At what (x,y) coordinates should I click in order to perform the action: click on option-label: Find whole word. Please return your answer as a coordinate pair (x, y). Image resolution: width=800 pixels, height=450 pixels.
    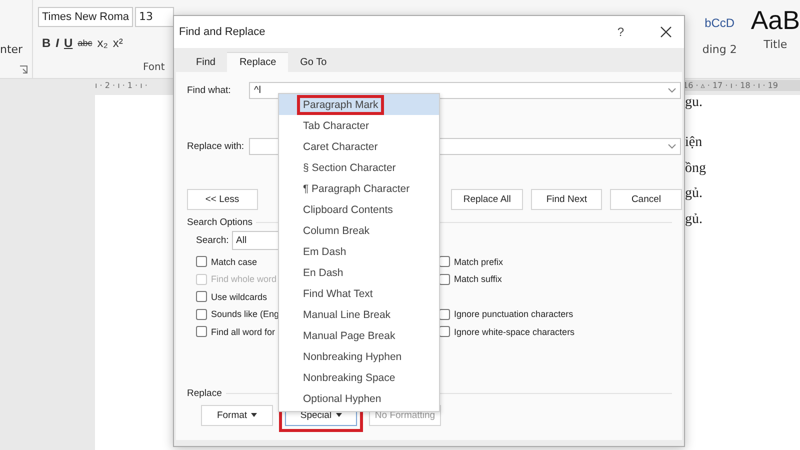
    Looking at the image, I should click on (244, 279).